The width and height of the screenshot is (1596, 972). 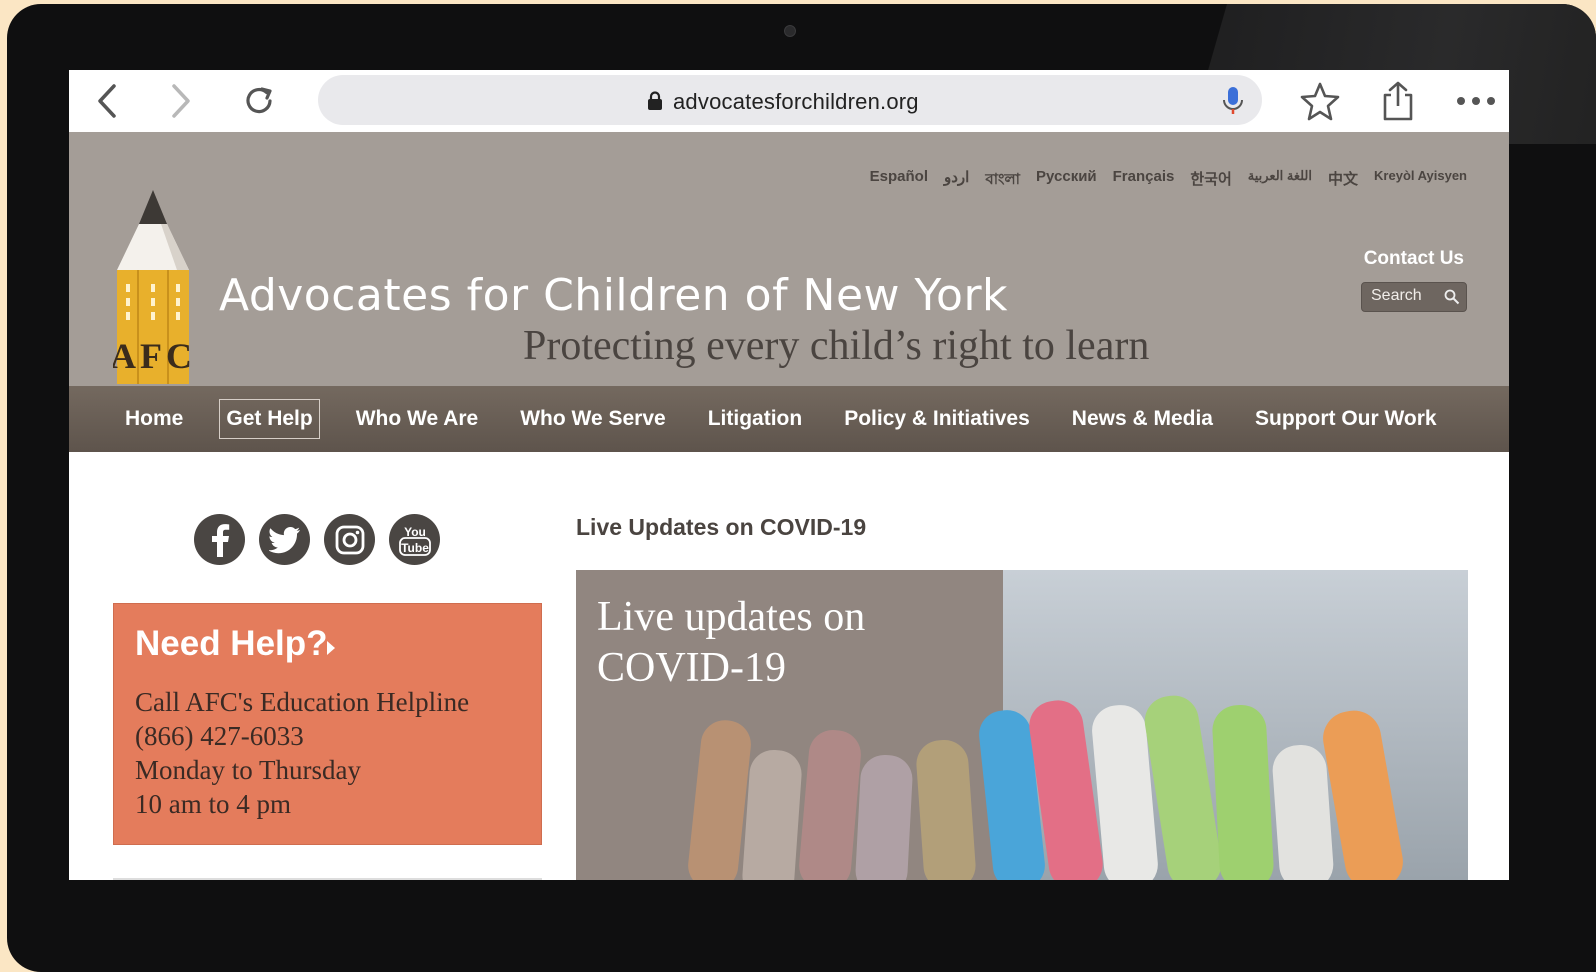 What do you see at coordinates (327, 879) in the screenshot?
I see `divider` at bounding box center [327, 879].